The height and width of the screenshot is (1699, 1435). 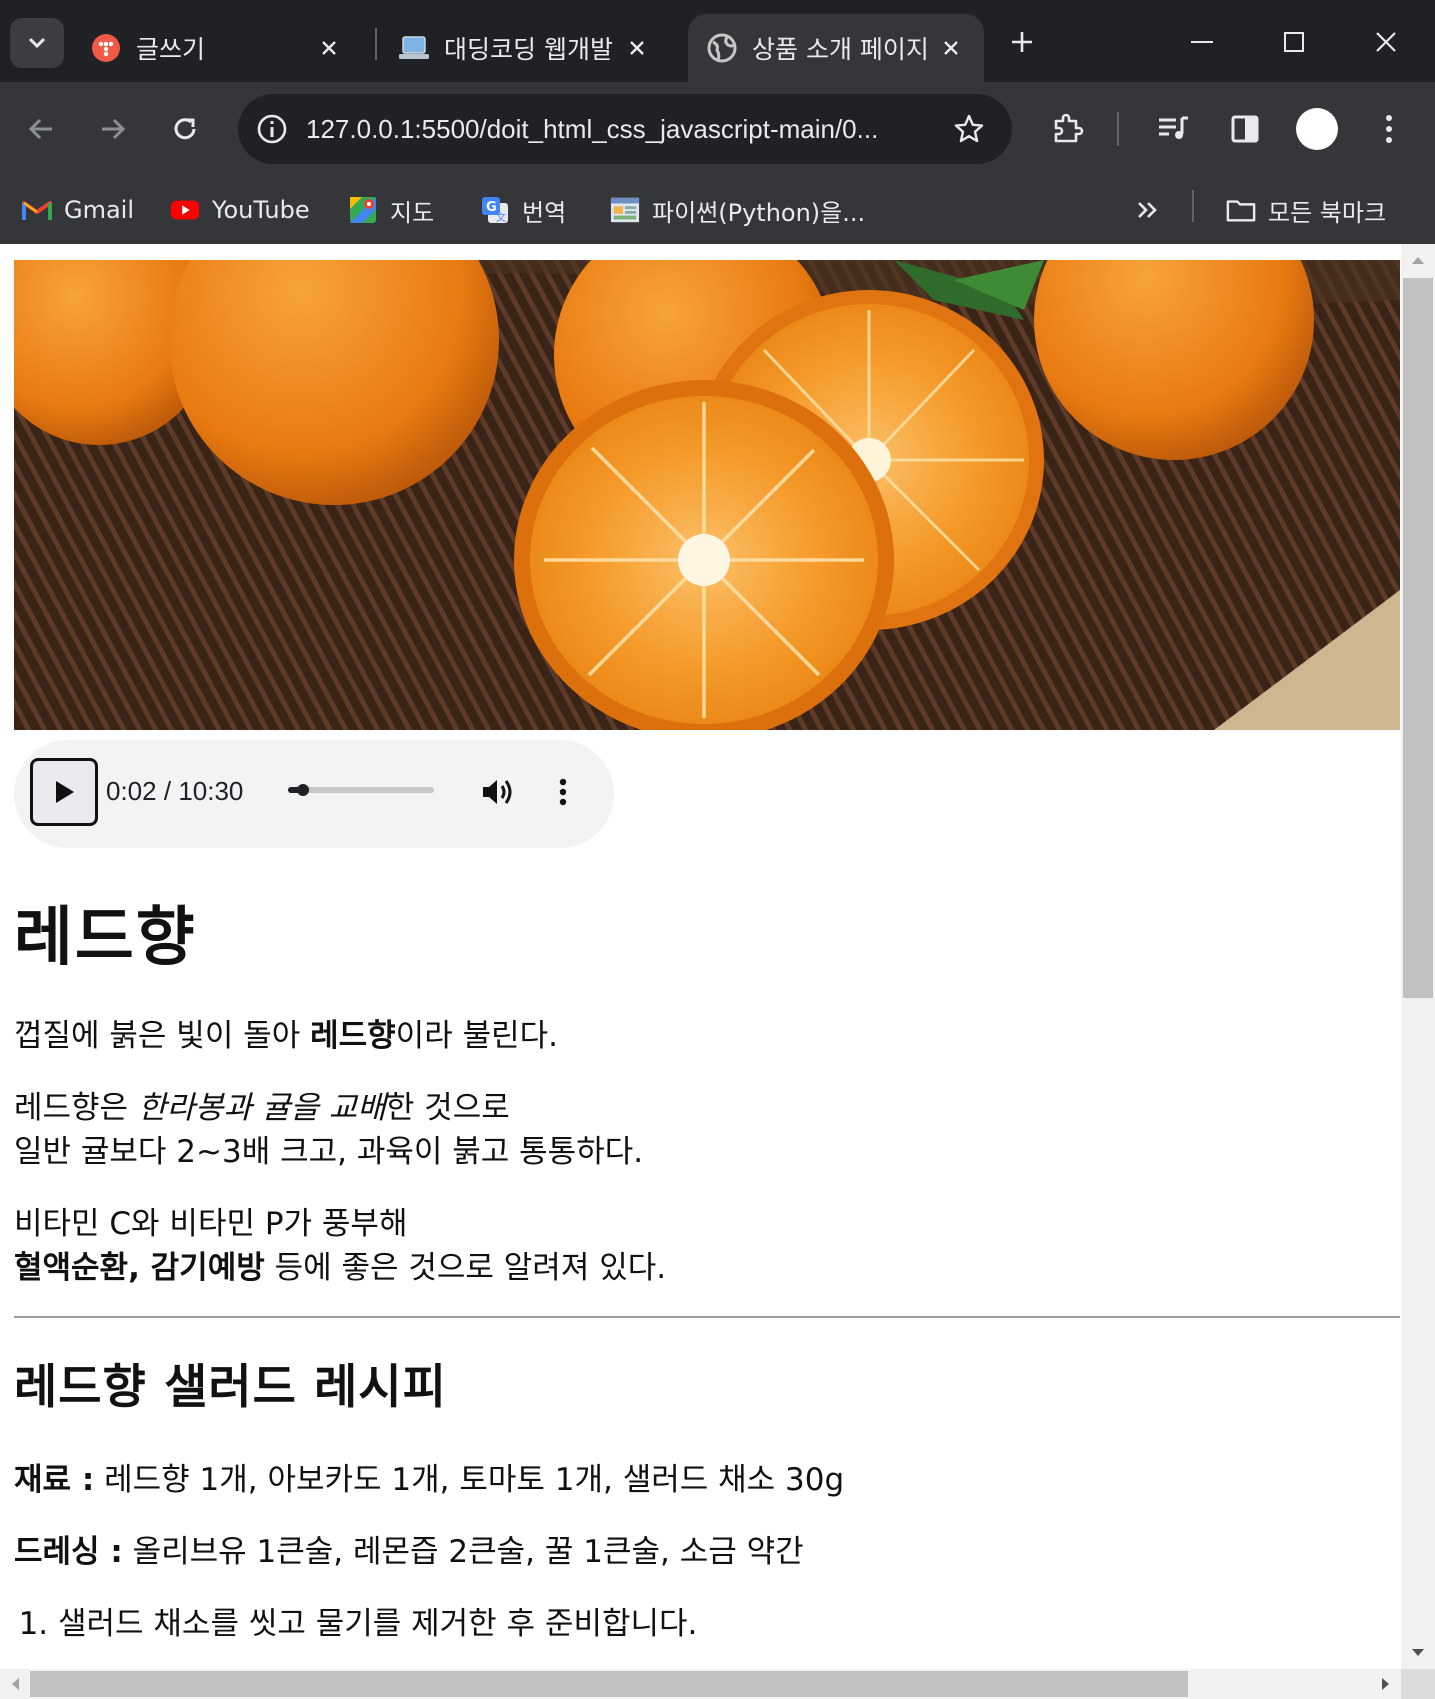 What do you see at coordinates (217, 48) in the screenshot?
I see `browser-tab-1: 글쓰기` at bounding box center [217, 48].